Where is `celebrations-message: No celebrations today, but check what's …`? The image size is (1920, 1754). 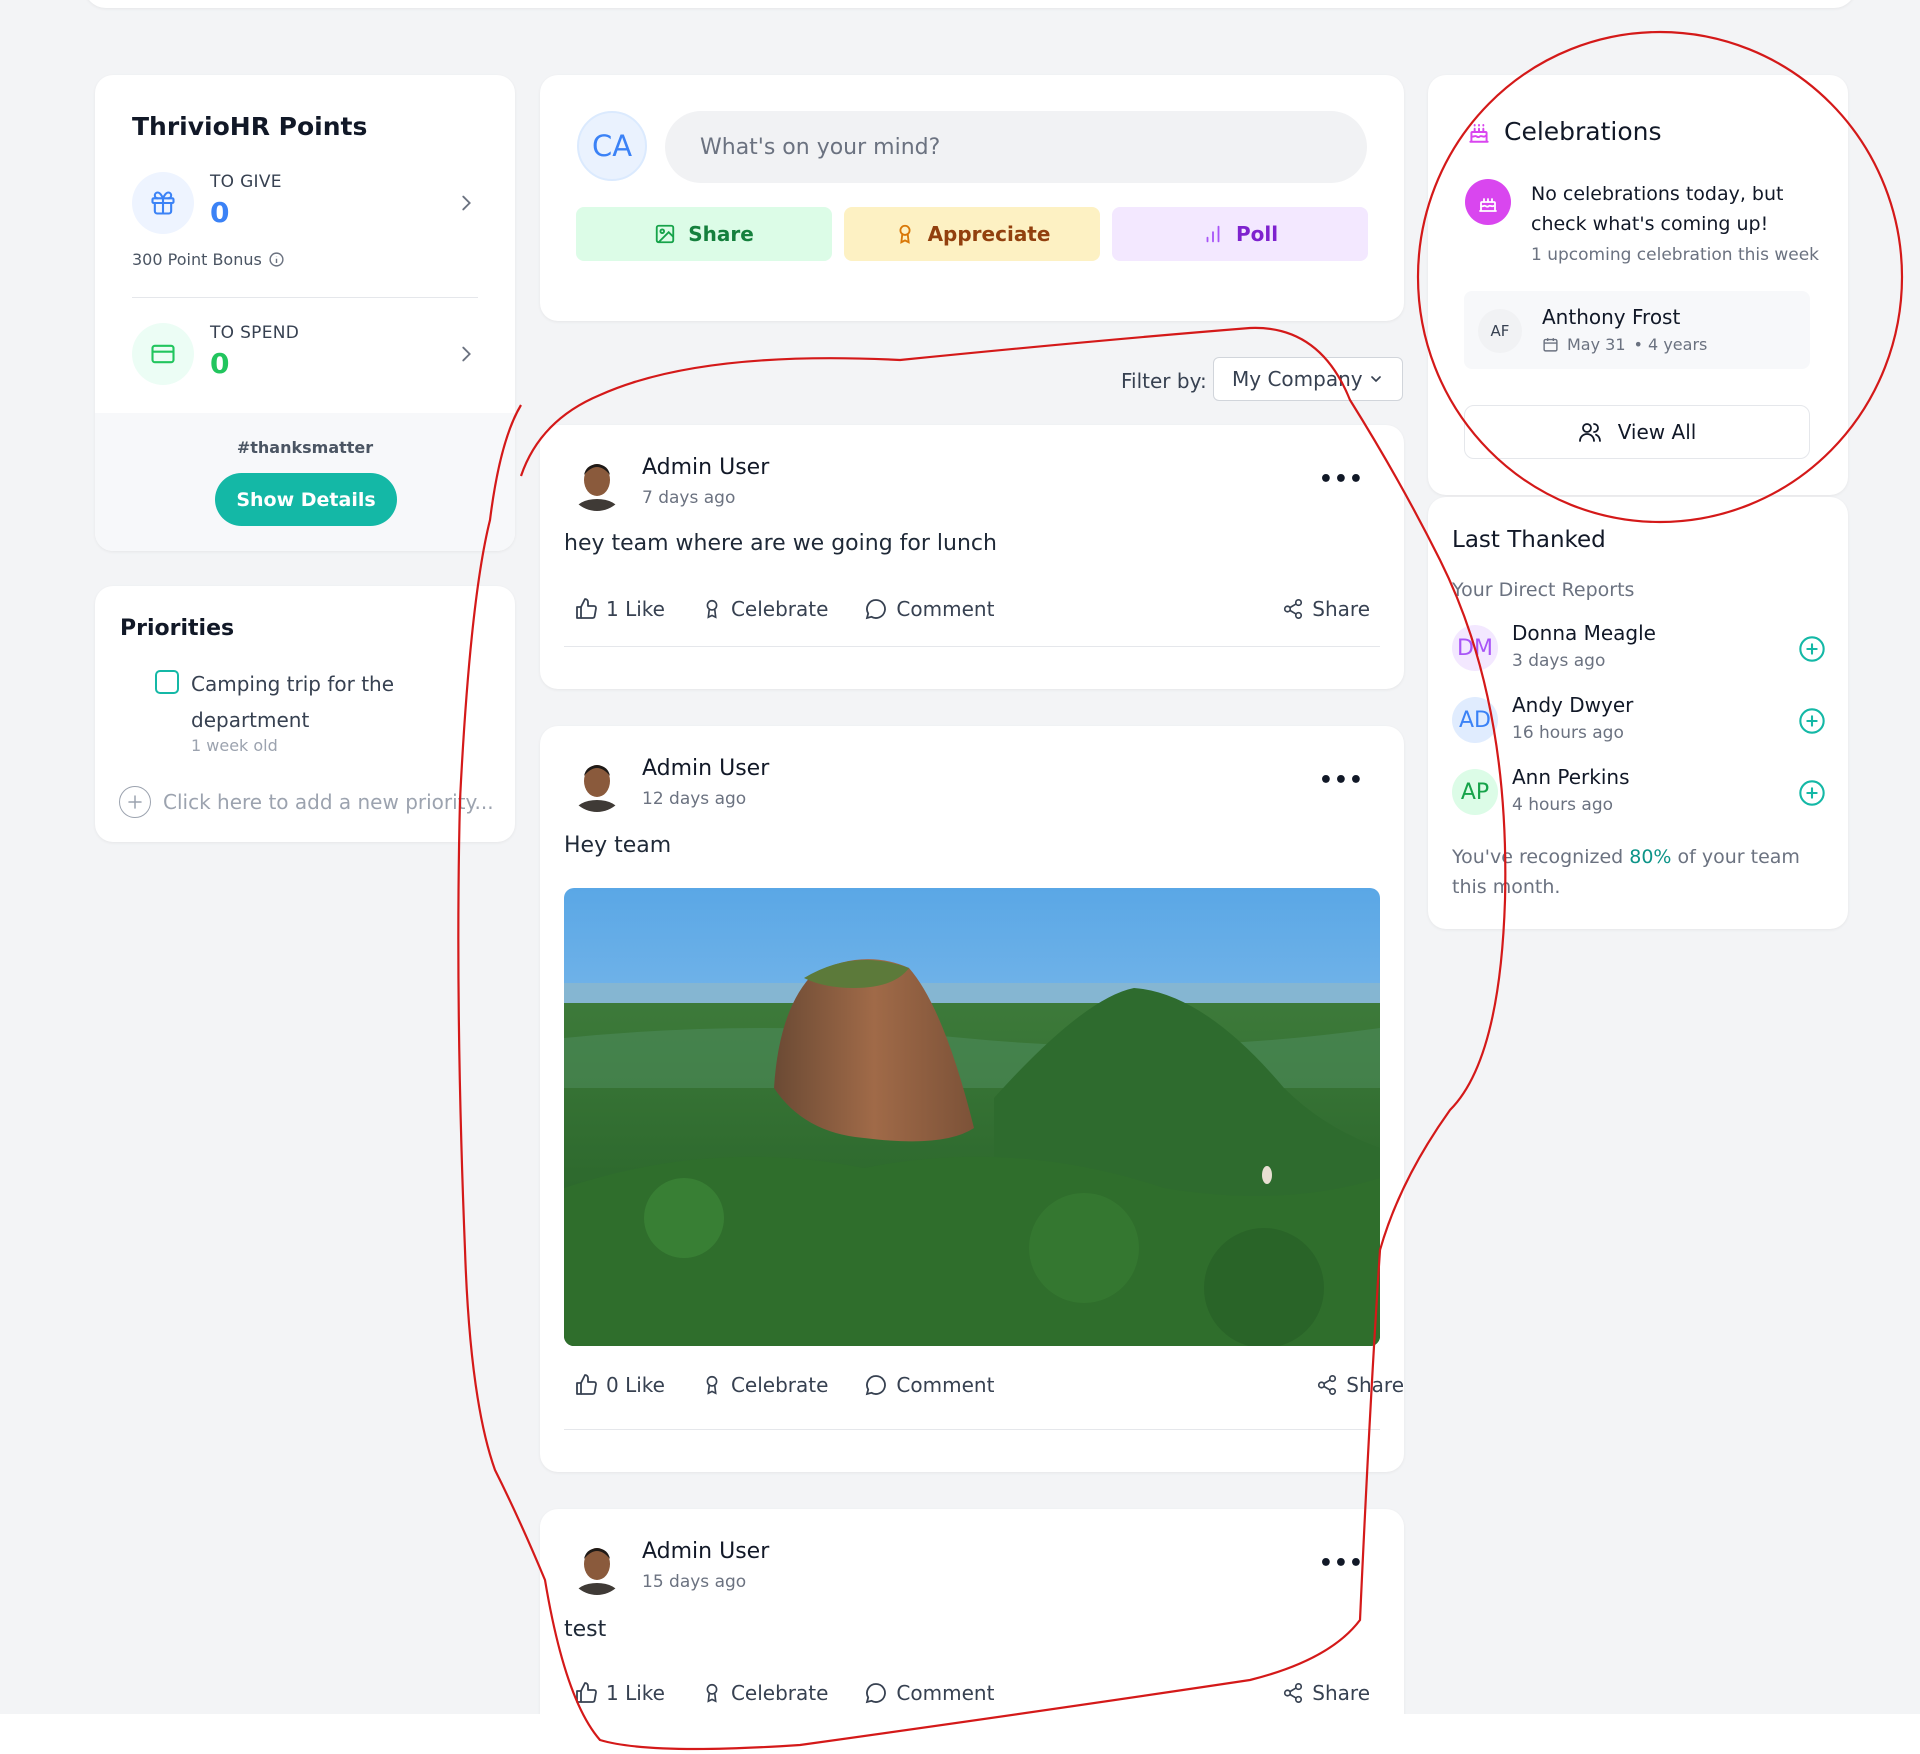 celebrations-message: No celebrations today, but check what's … is located at coordinates (1657, 209).